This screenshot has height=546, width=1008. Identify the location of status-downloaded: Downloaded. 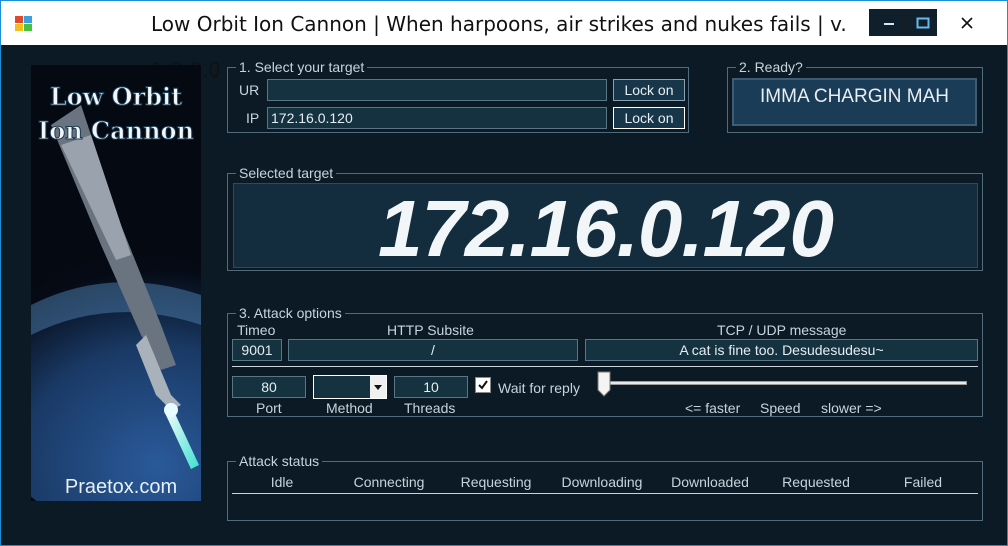
(710, 482).